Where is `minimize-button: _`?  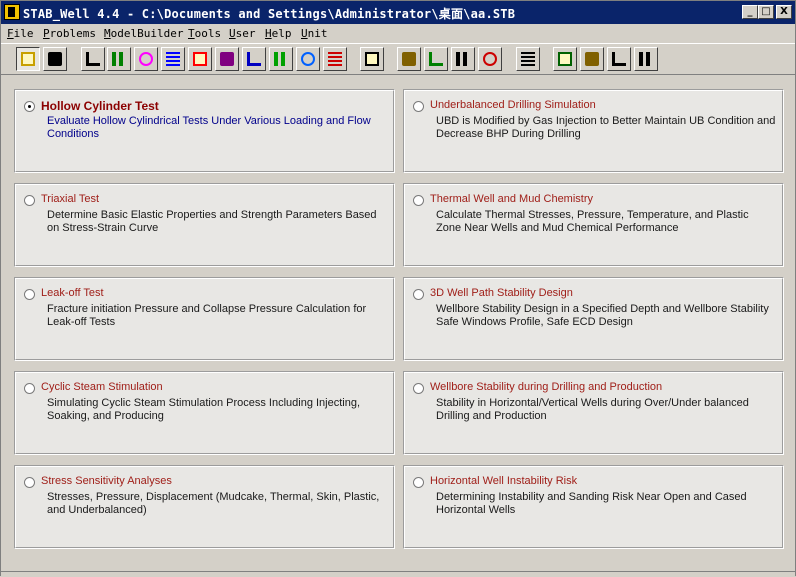 minimize-button: _ is located at coordinates (750, 12).